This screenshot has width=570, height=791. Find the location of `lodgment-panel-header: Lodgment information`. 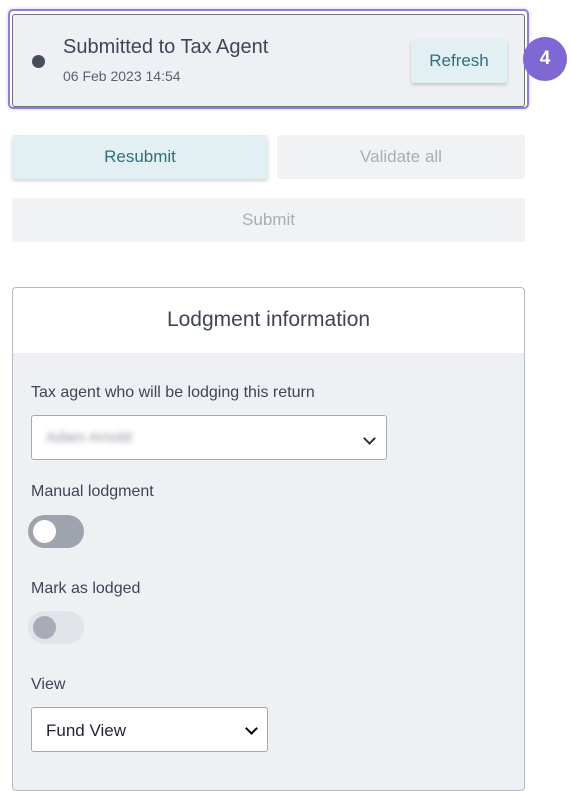

lodgment-panel-header: Lodgment information is located at coordinates (268, 320).